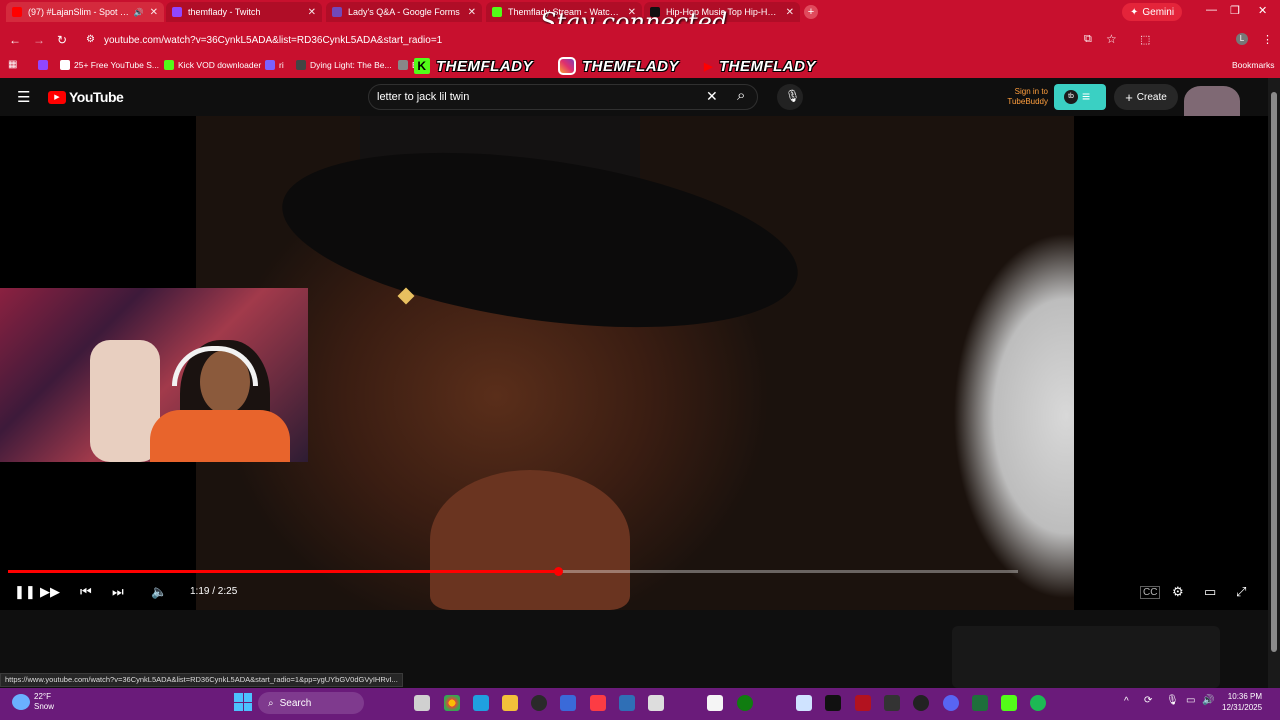 The width and height of the screenshot is (1280, 720). Describe the element at coordinates (811, 12) in the screenshot. I see `new-tab-button: +` at that location.